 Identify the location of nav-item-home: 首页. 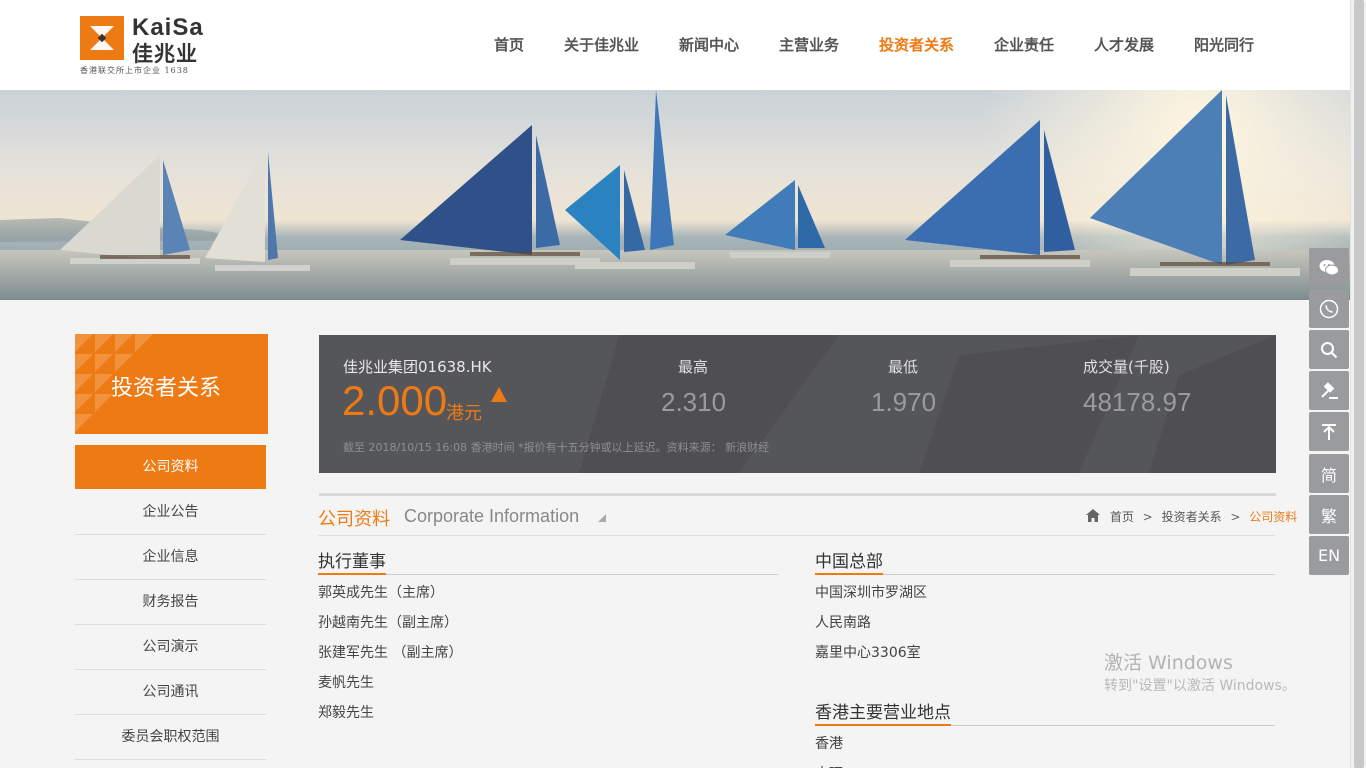
(509, 44).